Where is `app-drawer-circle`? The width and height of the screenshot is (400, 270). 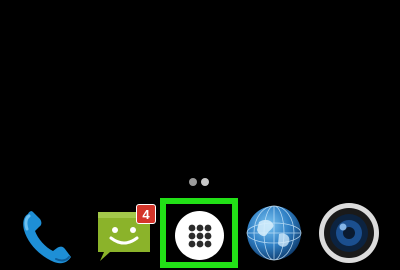 app-drawer-circle is located at coordinates (199, 235).